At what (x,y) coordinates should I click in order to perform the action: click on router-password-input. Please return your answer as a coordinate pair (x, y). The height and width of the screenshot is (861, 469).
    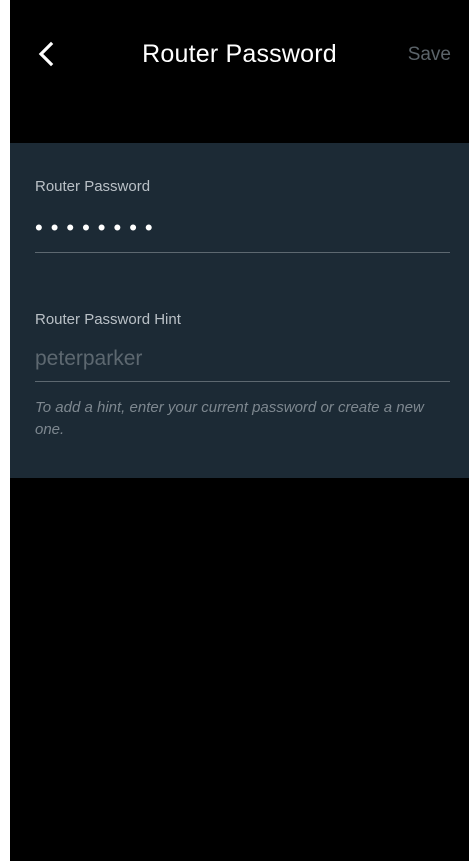
    Looking at the image, I should click on (242, 232).